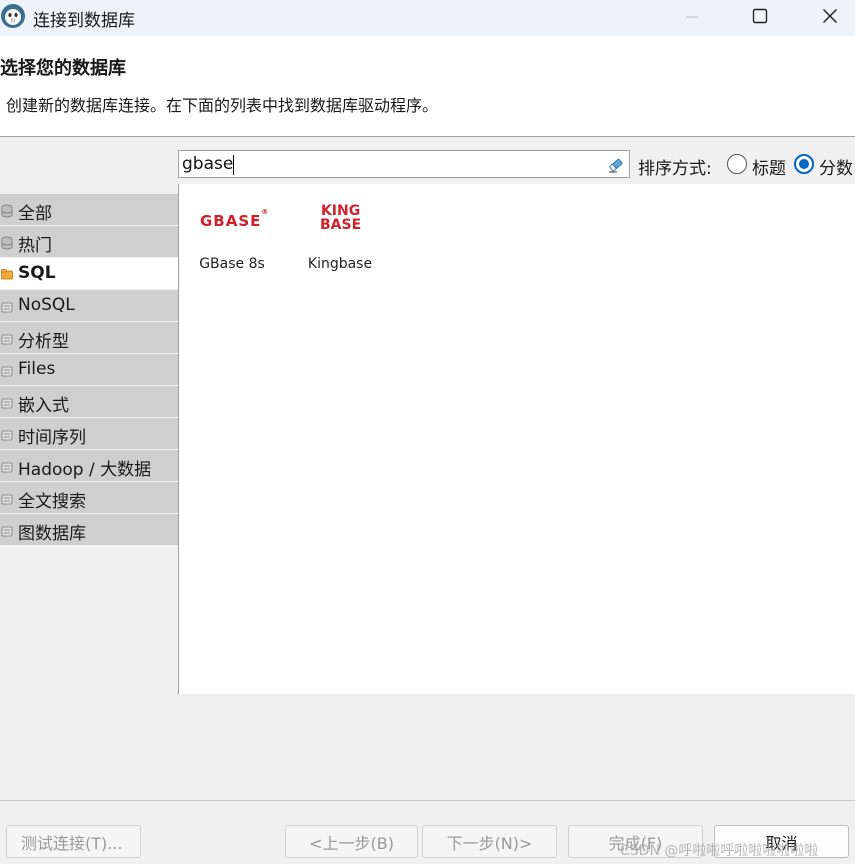  What do you see at coordinates (89, 434) in the screenshot?
I see `category-timeseries: 时间序列` at bounding box center [89, 434].